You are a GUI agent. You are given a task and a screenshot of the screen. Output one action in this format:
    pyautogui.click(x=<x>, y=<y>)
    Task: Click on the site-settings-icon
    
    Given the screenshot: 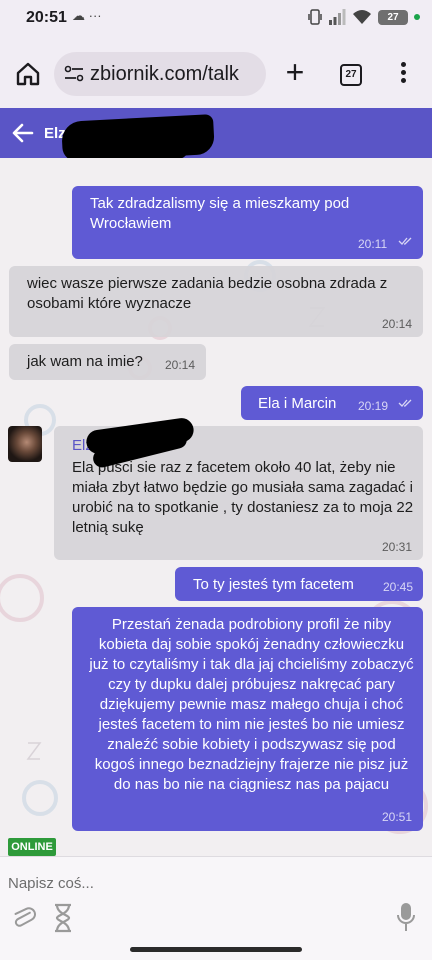 What is the action you would take?
    pyautogui.click(x=74, y=74)
    